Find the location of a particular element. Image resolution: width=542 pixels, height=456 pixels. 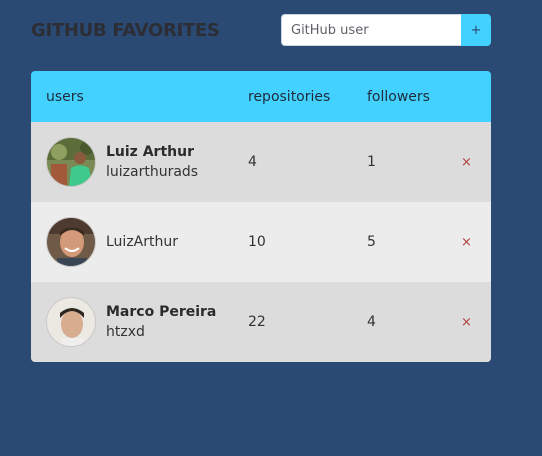

table-header: users repositories followers is located at coordinates (261, 96).